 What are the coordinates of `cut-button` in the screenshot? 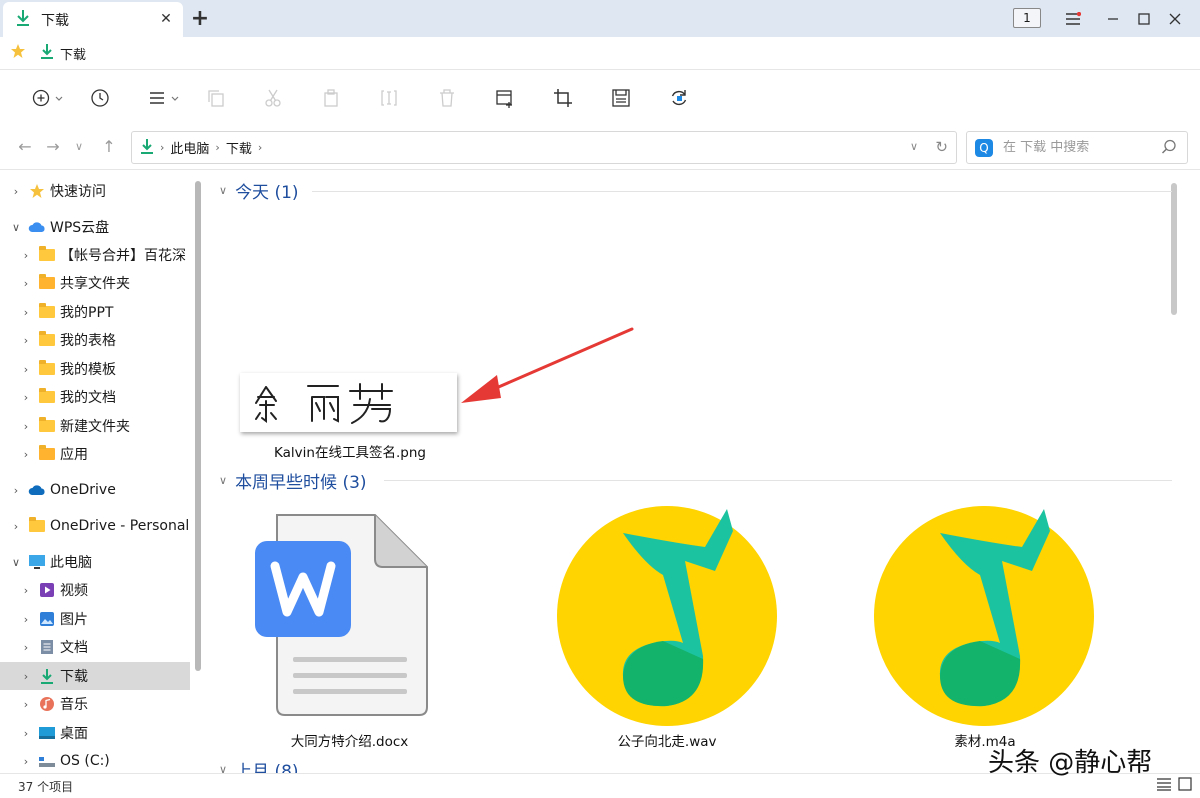 It's located at (273, 98).